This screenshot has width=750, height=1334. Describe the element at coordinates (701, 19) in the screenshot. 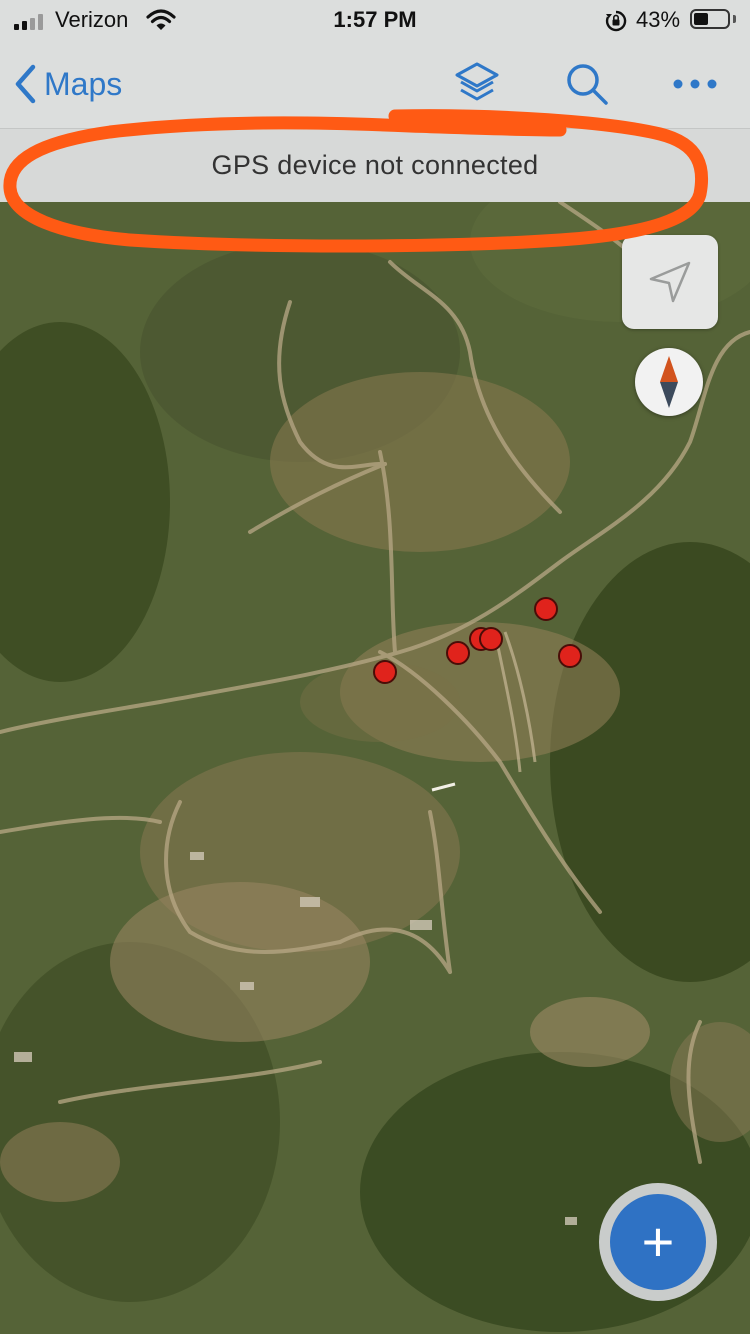

I see `battery-level-fill` at that location.